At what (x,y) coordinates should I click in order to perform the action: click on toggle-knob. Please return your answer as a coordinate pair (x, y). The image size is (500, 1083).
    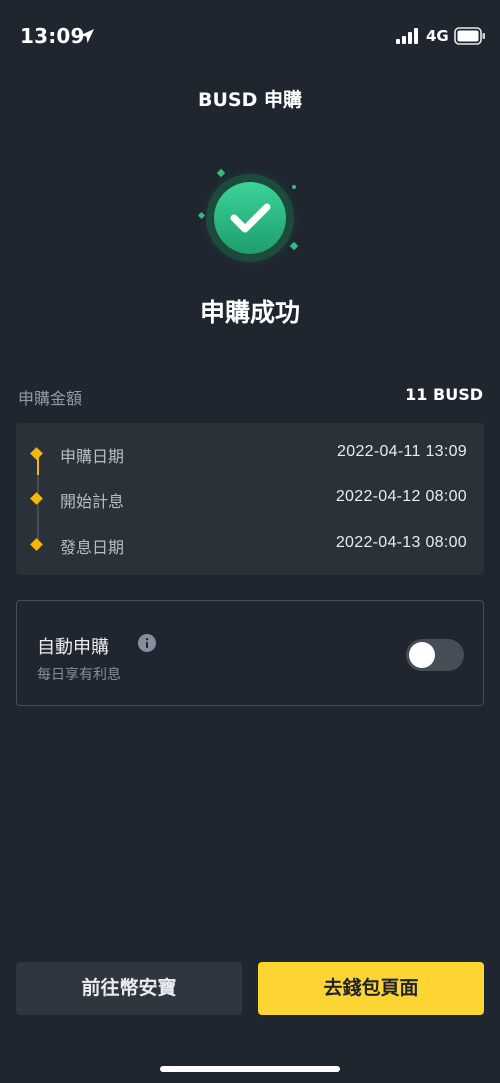
    Looking at the image, I should click on (422, 655).